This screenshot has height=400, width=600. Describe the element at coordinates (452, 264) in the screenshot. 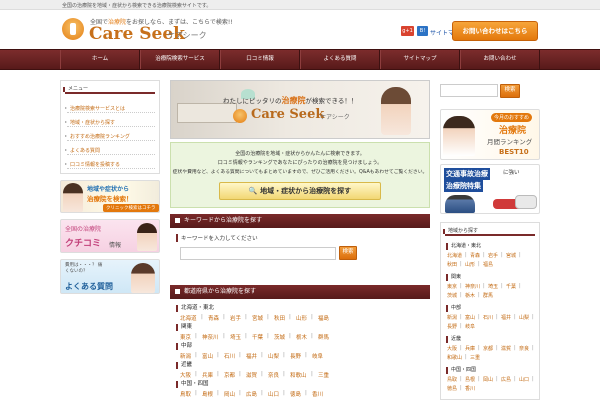

I see `sidebar-prefecture-link: 秋田` at that location.